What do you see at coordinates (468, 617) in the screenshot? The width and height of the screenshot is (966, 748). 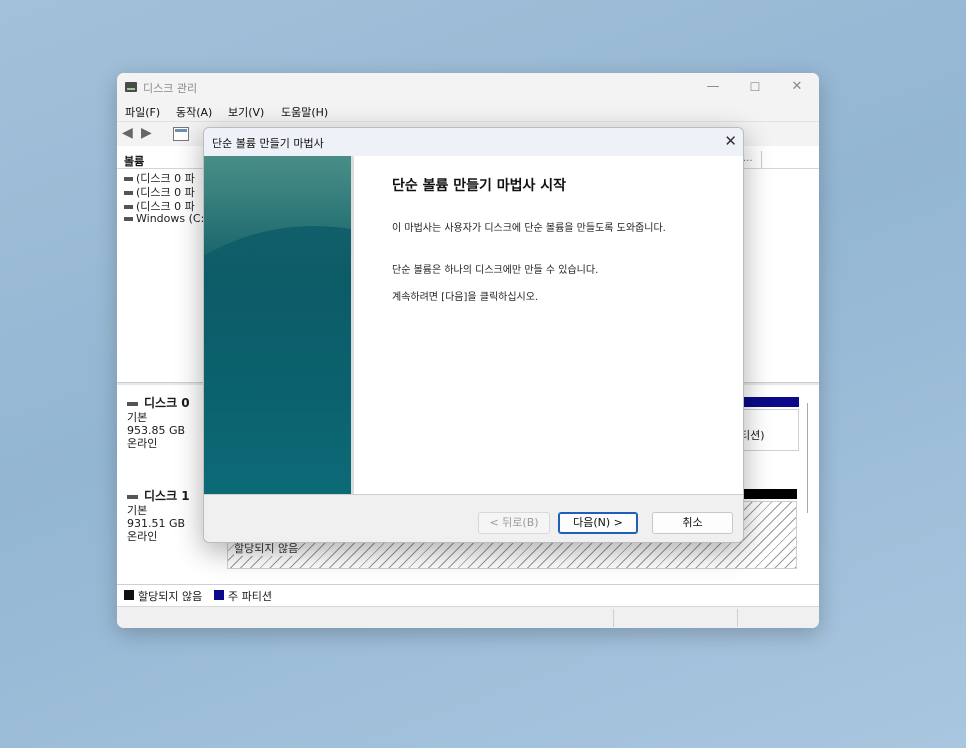 I see `status-bar` at bounding box center [468, 617].